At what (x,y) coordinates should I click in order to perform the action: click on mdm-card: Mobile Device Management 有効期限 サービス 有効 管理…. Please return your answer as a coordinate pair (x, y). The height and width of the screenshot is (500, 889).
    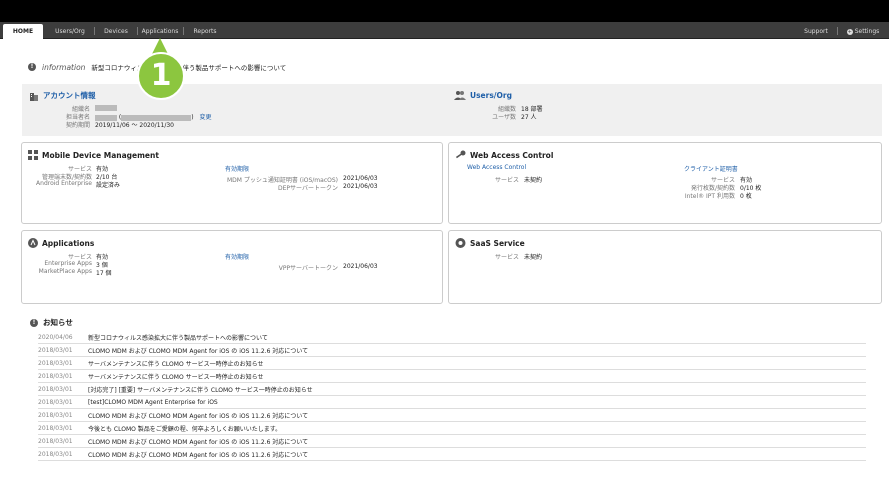
    Looking at the image, I should click on (232, 183).